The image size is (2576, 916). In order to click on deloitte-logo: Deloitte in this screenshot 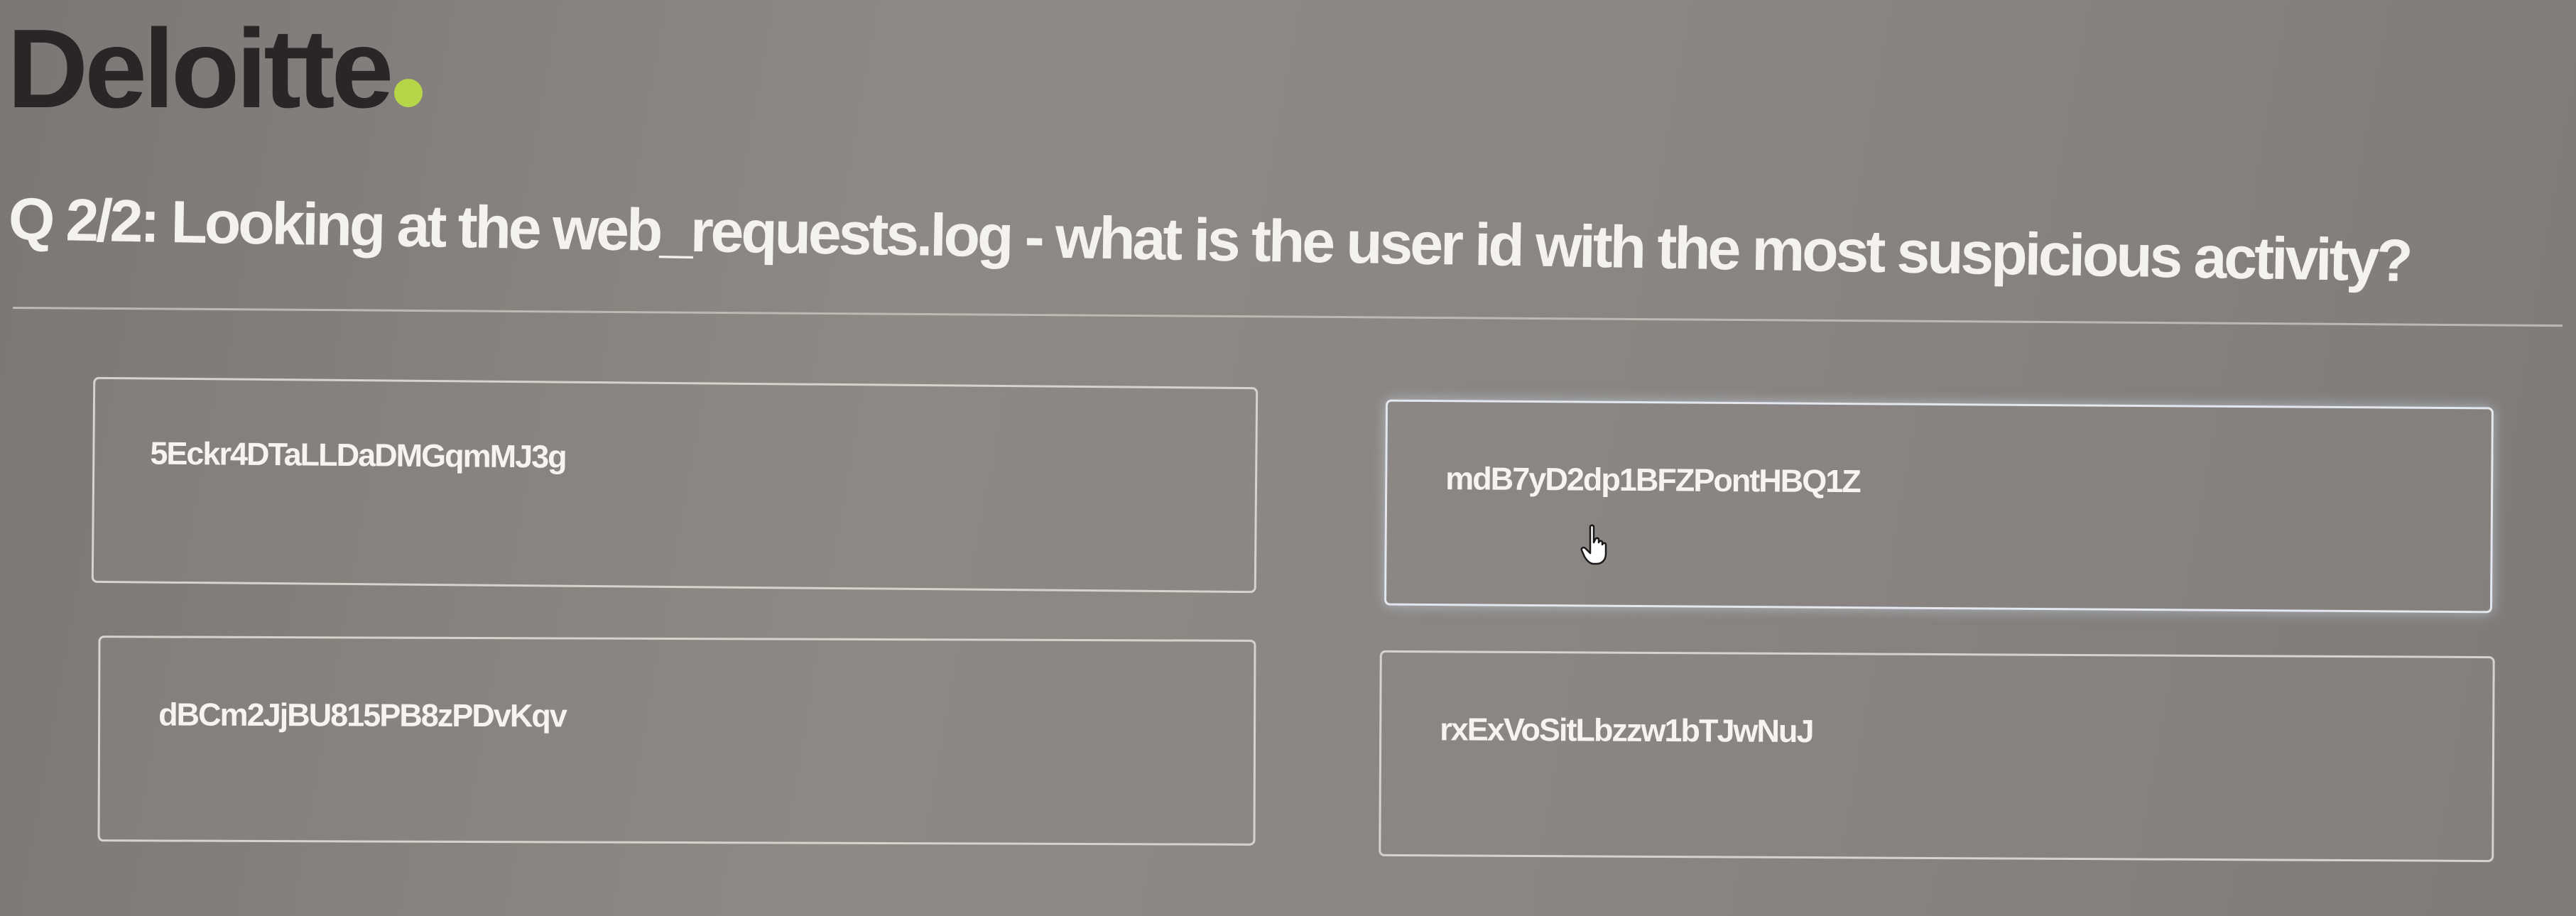, I will do `click(215, 69)`.